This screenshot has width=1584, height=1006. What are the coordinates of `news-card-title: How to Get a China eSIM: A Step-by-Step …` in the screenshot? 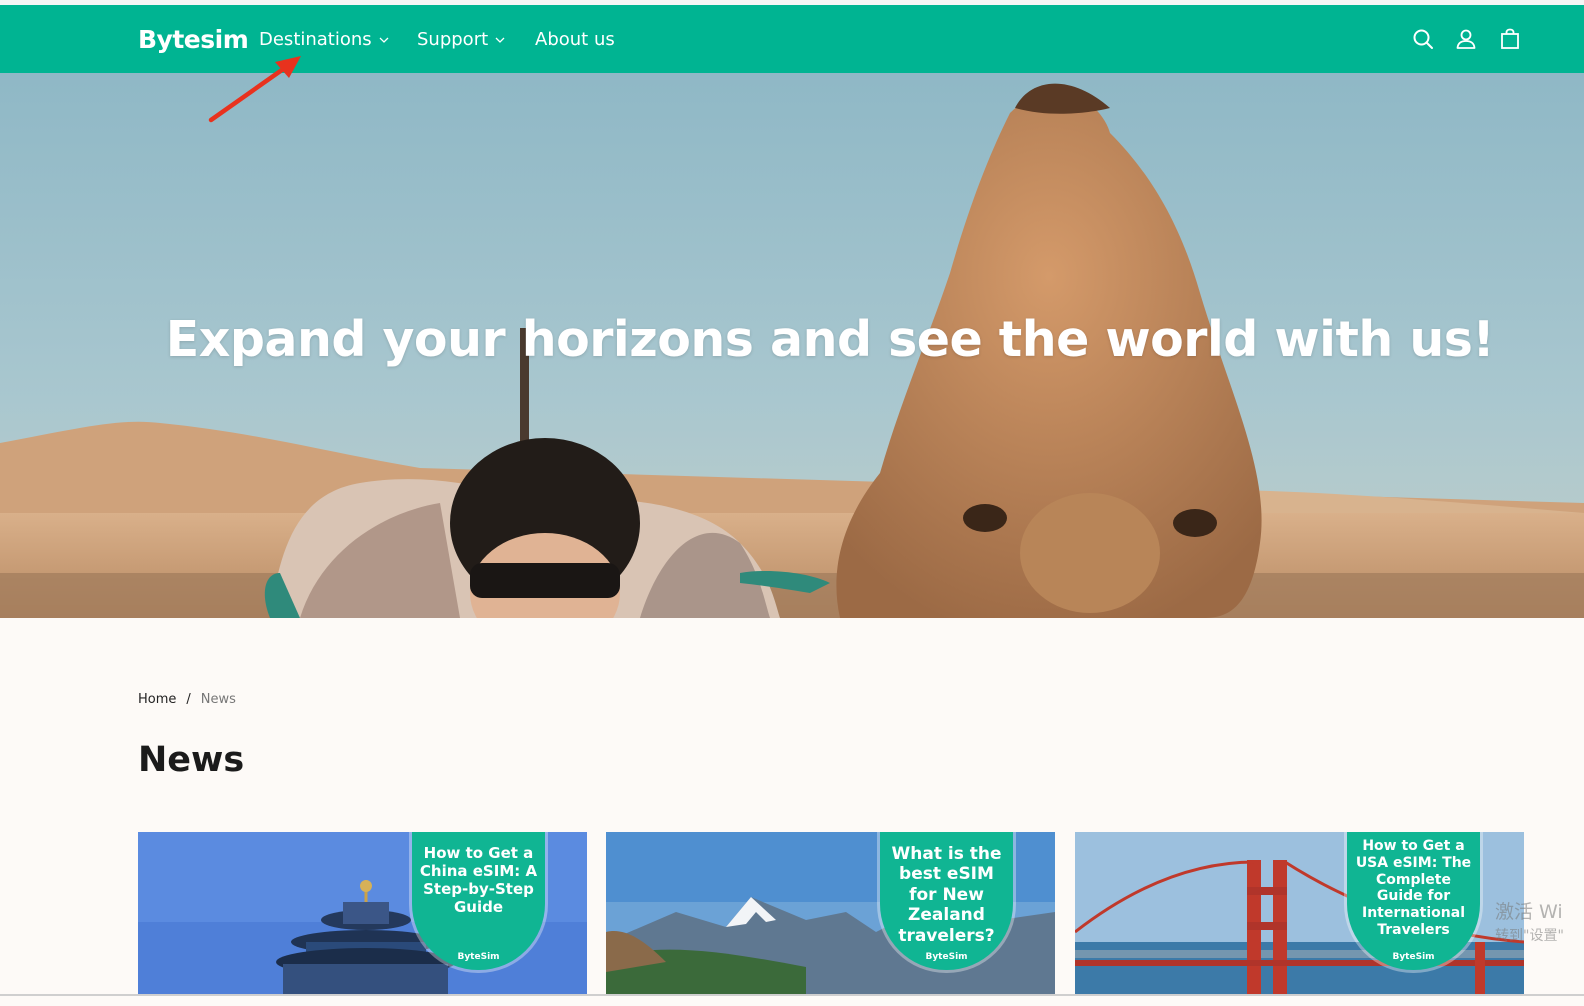 It's located at (478, 880).